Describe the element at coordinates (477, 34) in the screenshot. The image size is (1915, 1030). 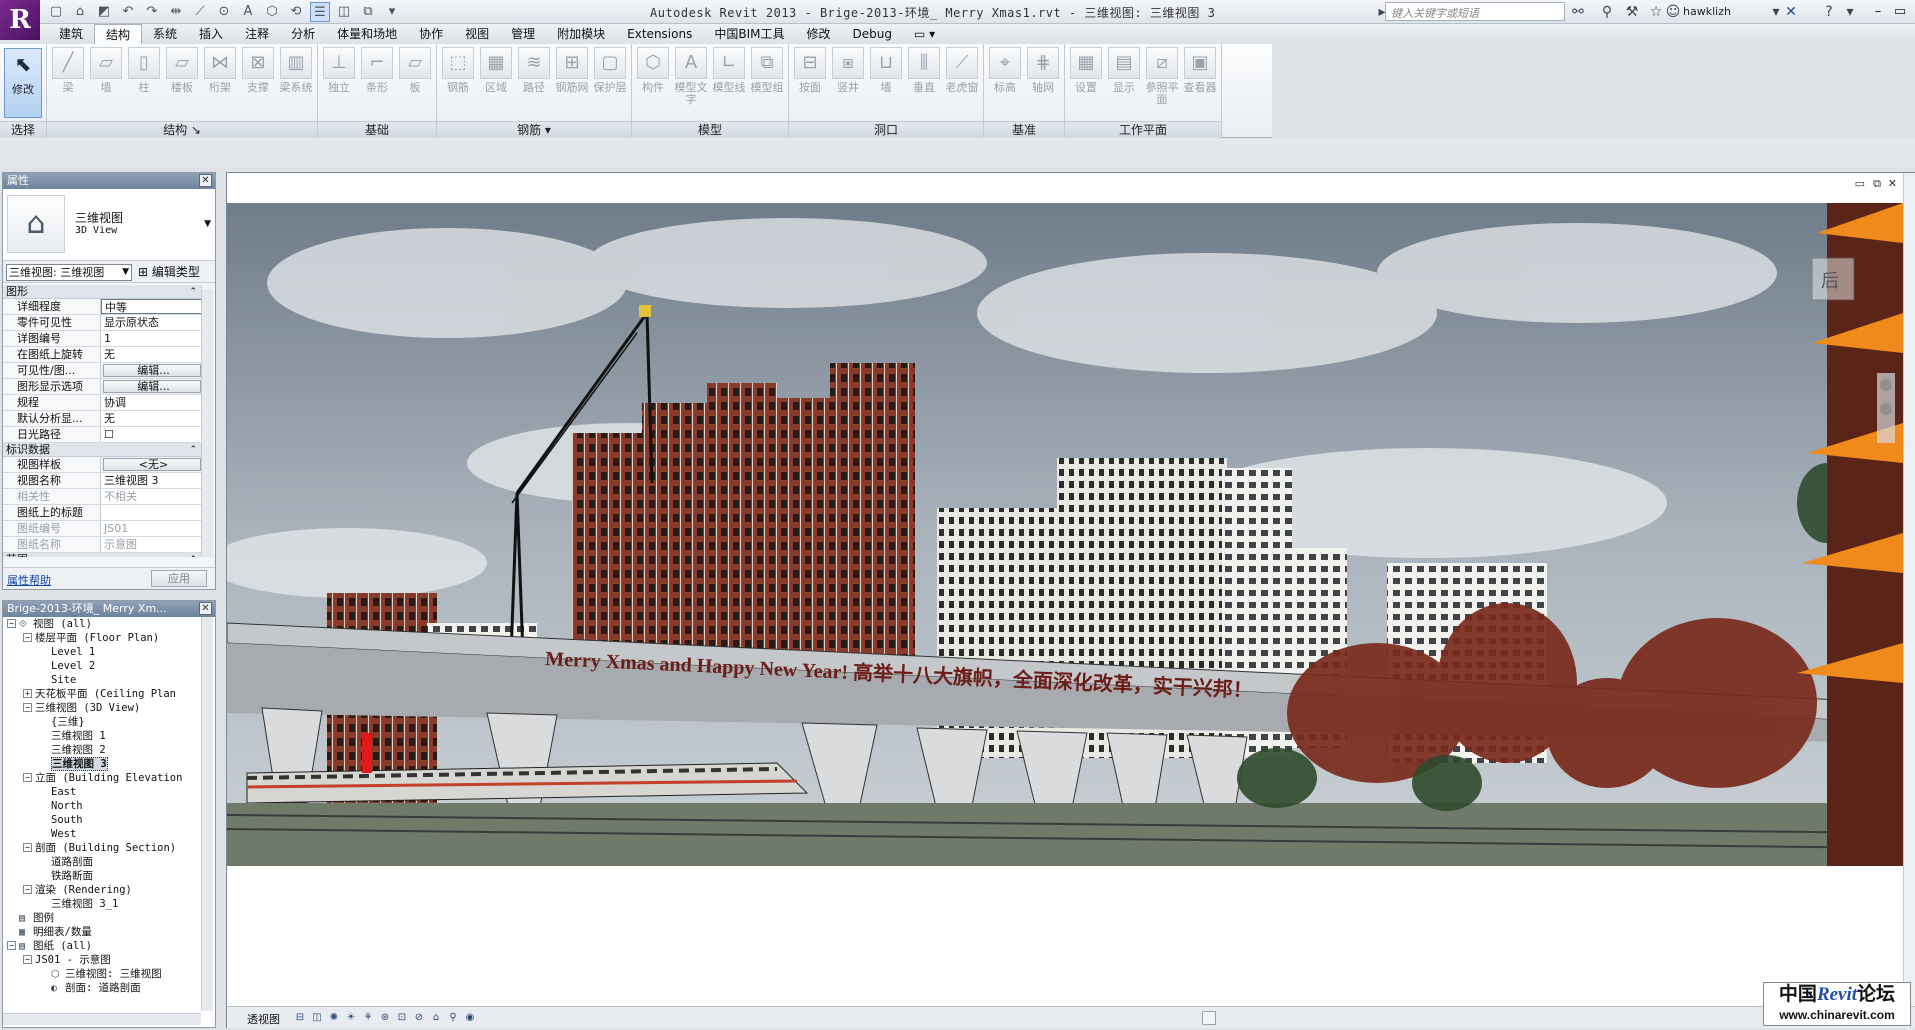
I see `tab-8: 视图` at that location.